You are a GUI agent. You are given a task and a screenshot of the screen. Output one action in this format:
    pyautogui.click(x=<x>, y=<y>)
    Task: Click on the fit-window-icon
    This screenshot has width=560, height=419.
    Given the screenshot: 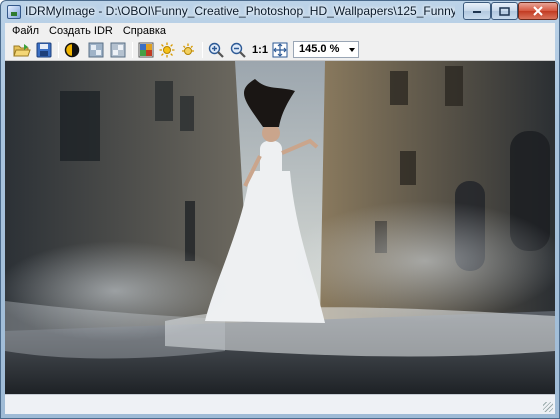 What is the action you would take?
    pyautogui.click(x=280, y=50)
    